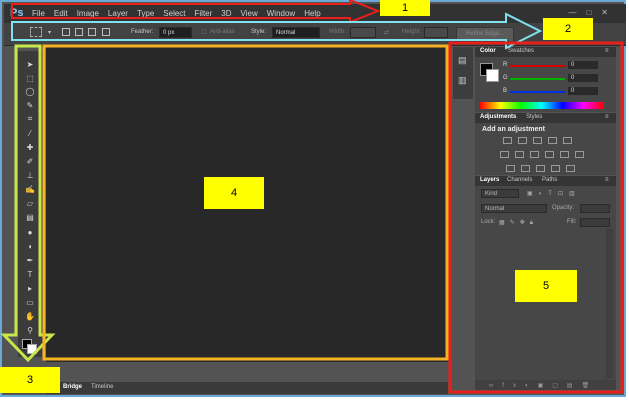 Image resolution: width=629 pixels, height=406 pixels. What do you see at coordinates (555, 168) in the screenshot?
I see `gradient-map-icon` at bounding box center [555, 168].